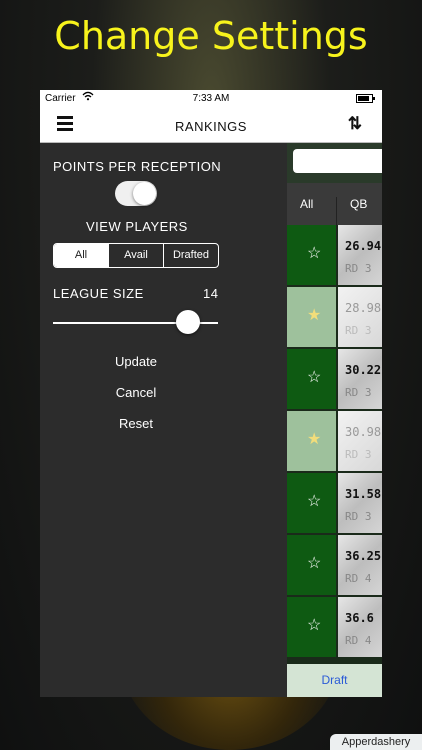  Describe the element at coordinates (334, 317) in the screenshot. I see `player-row: ★ 28.98 RD 3` at that location.